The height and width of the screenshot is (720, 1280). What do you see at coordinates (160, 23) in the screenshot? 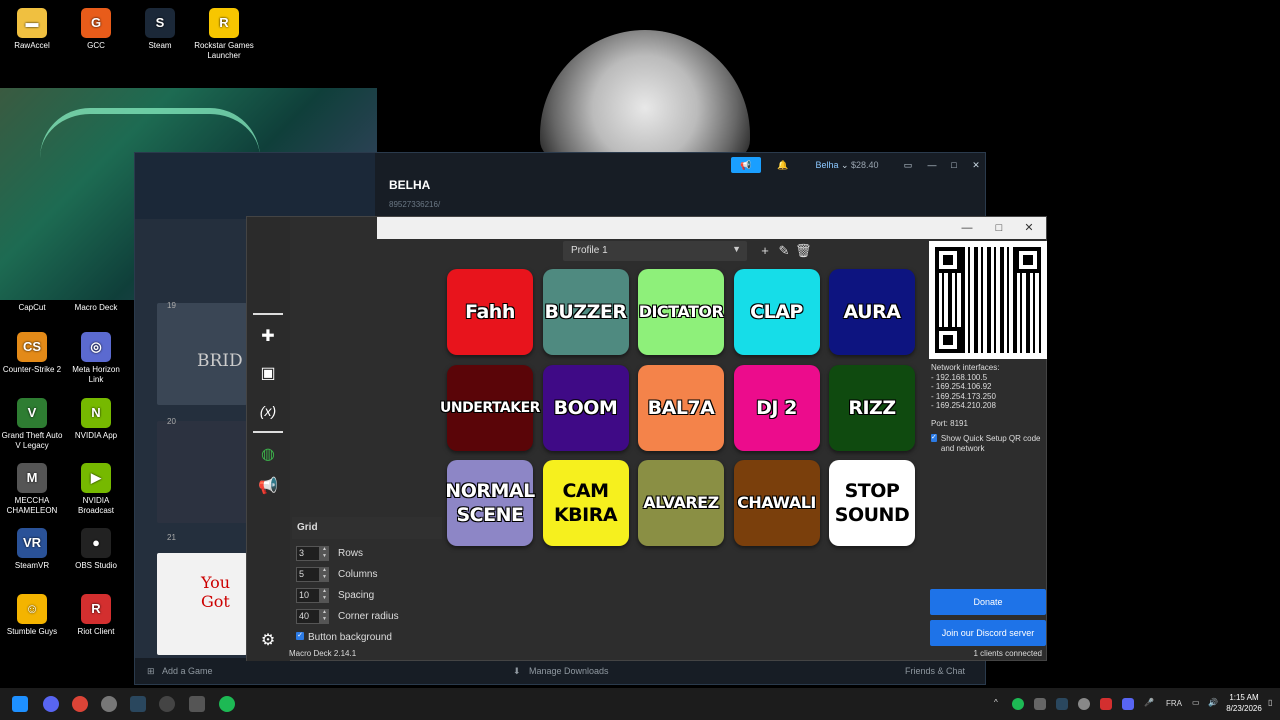
I see `app-icon: S` at bounding box center [160, 23].